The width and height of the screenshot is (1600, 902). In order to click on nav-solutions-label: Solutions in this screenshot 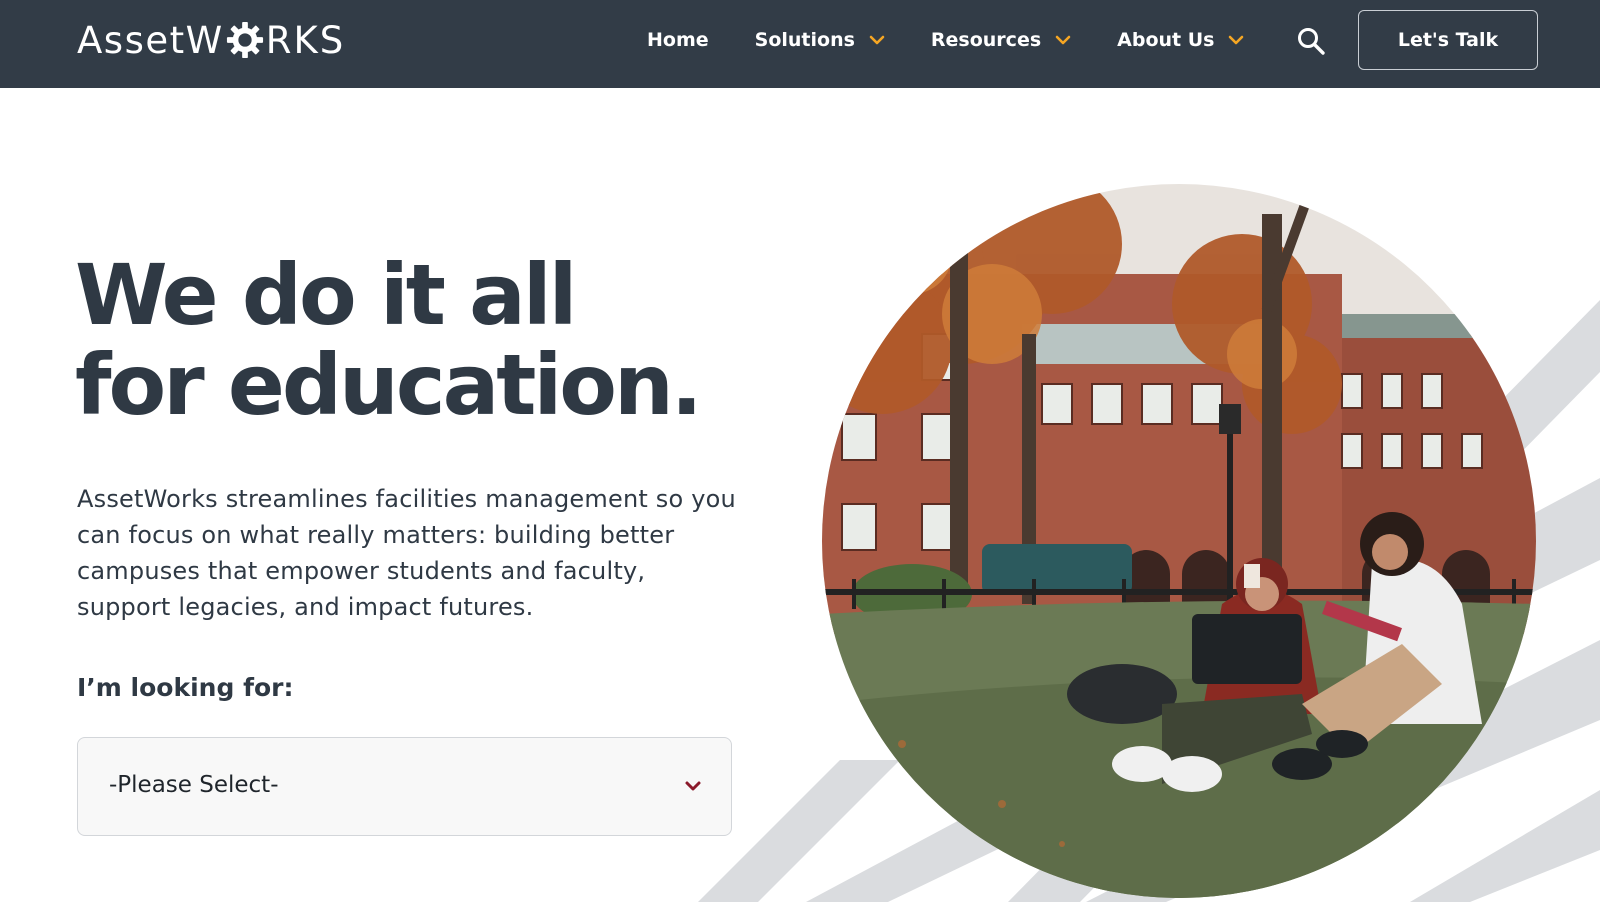, I will do `click(804, 40)`.